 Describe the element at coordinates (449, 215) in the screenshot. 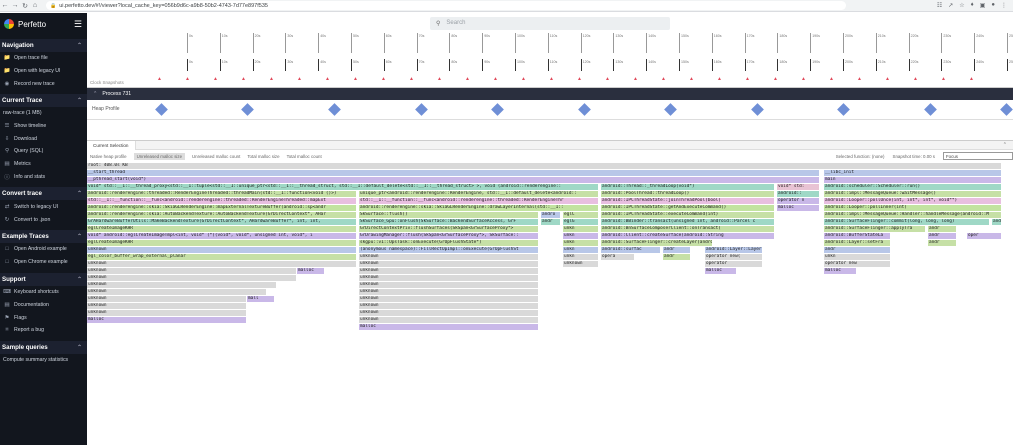

I see `flame-frame: SkSurface::flush()` at that location.